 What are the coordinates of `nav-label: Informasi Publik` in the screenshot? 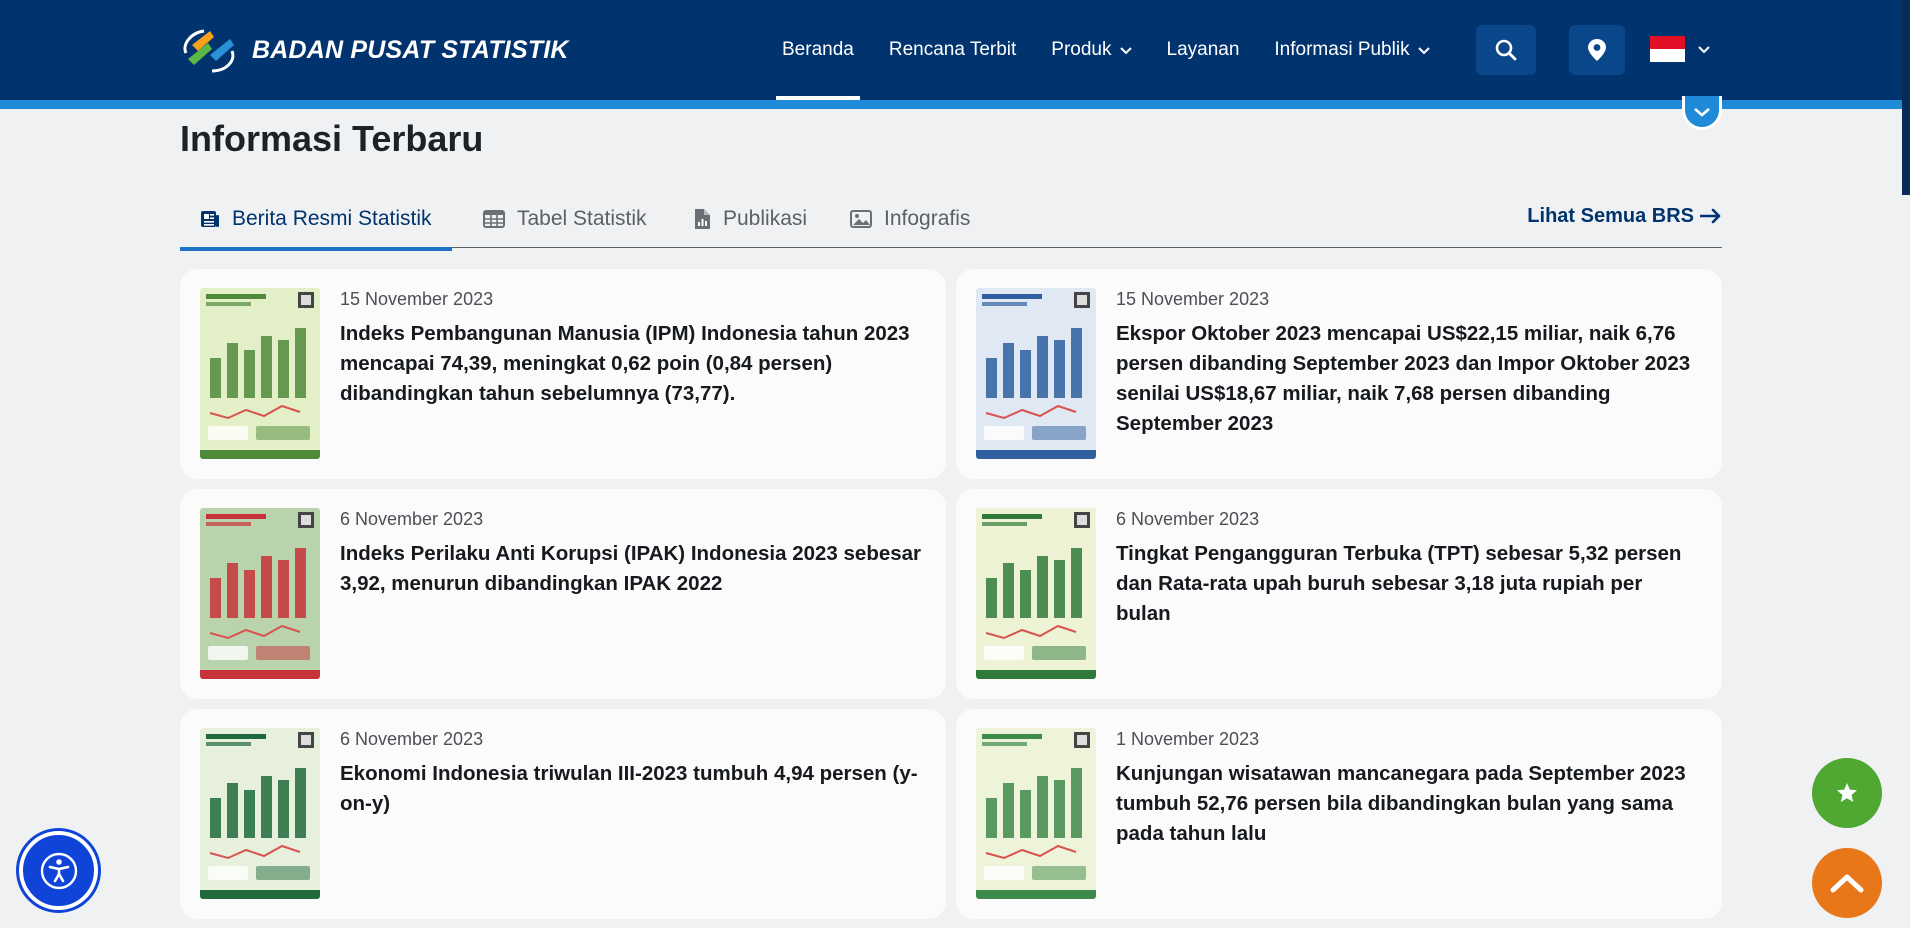 It's located at (1342, 49).